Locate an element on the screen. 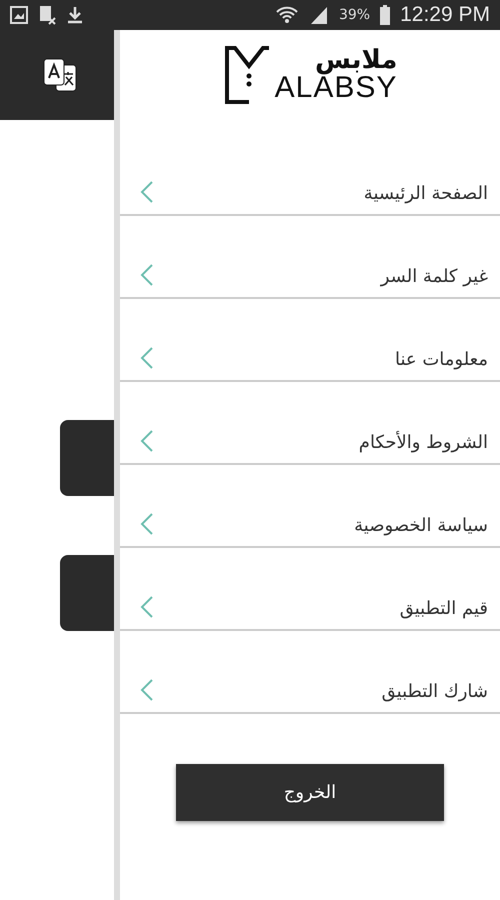 This screenshot has height=900, width=500. battery-icon is located at coordinates (385, 15).